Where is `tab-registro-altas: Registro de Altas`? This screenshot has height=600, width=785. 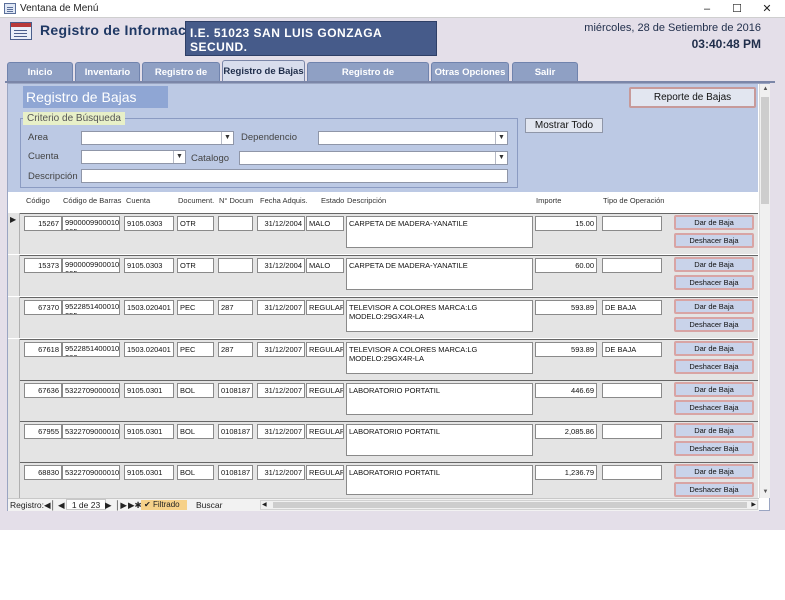
tab-registro-altas: Registro de Altas is located at coordinates (181, 79).